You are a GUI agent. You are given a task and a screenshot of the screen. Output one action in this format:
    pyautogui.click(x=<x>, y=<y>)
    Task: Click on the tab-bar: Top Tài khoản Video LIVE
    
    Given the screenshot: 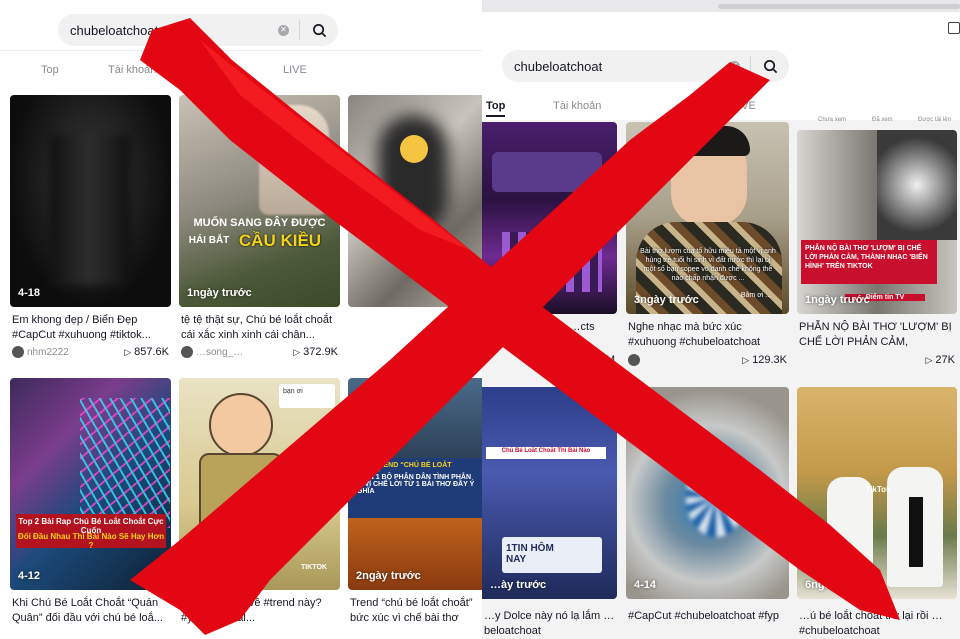 What is the action you would take?
    pyautogui.click(x=241, y=72)
    